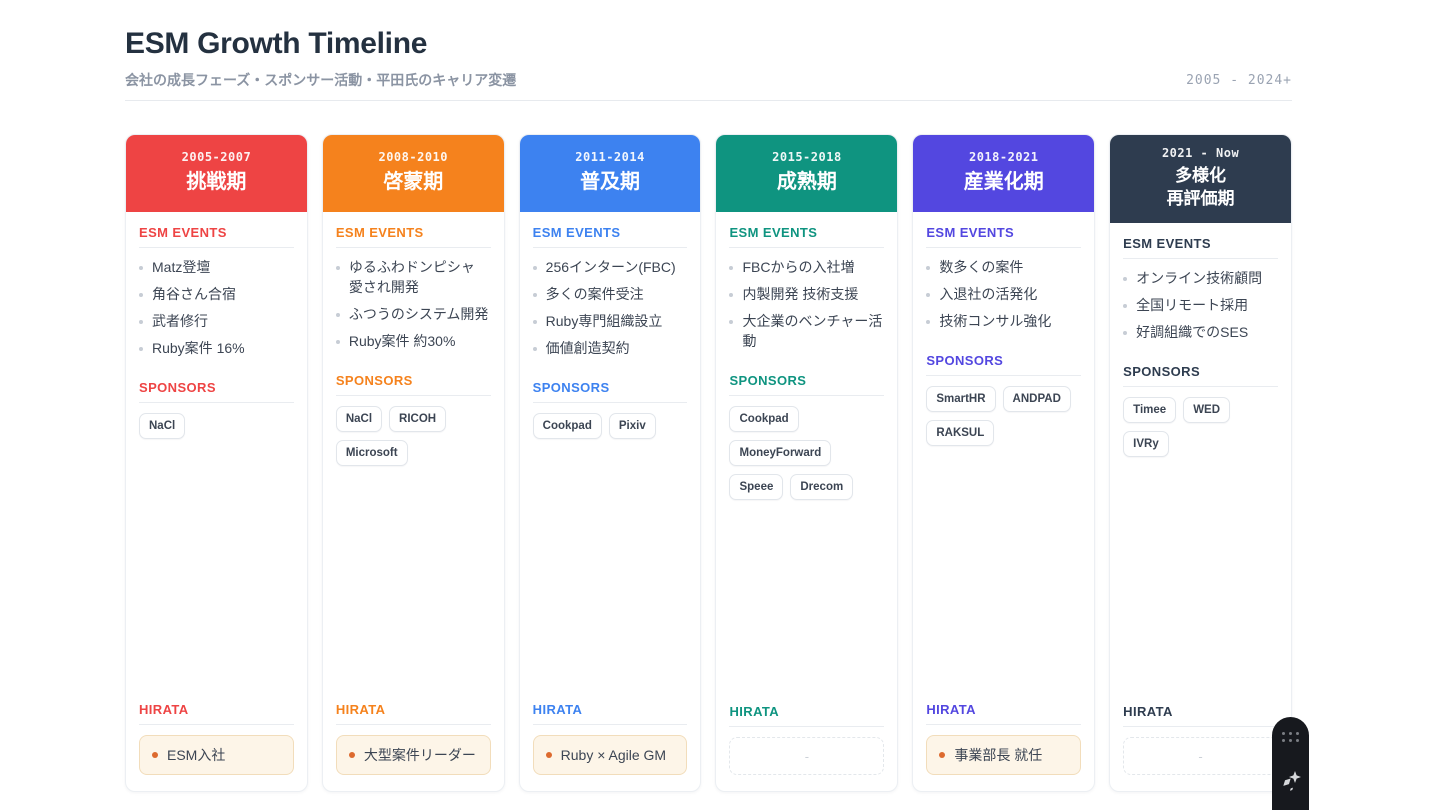  Describe the element at coordinates (812, 330) in the screenshot. I see `event-label: 大企業のベンチャー活動` at that location.